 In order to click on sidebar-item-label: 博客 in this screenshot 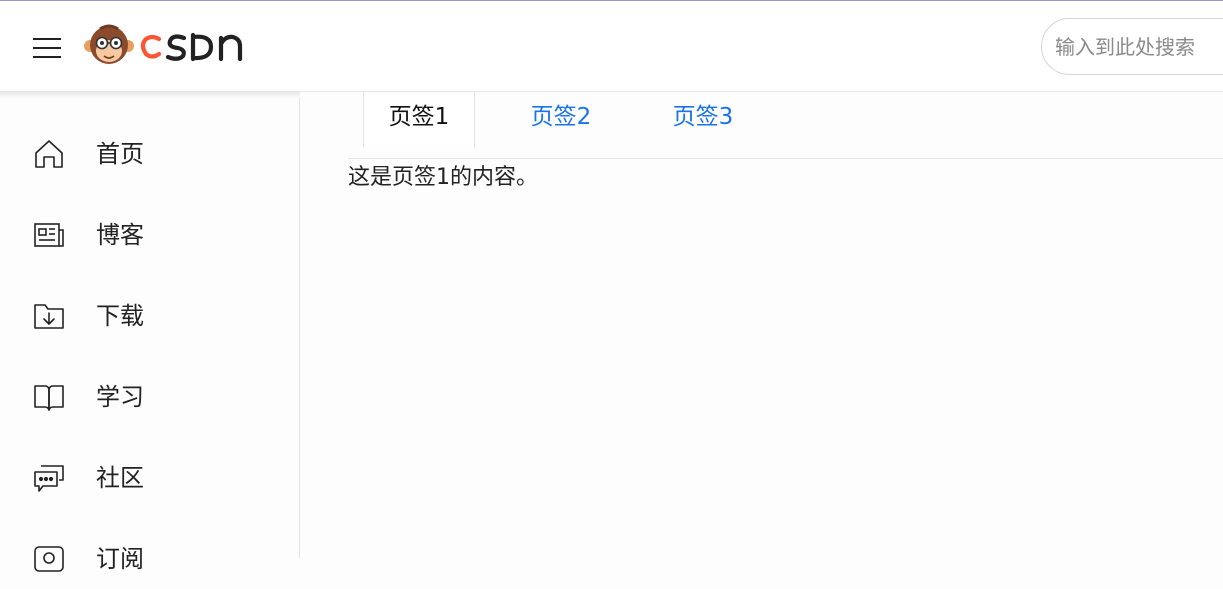, I will do `click(120, 235)`.